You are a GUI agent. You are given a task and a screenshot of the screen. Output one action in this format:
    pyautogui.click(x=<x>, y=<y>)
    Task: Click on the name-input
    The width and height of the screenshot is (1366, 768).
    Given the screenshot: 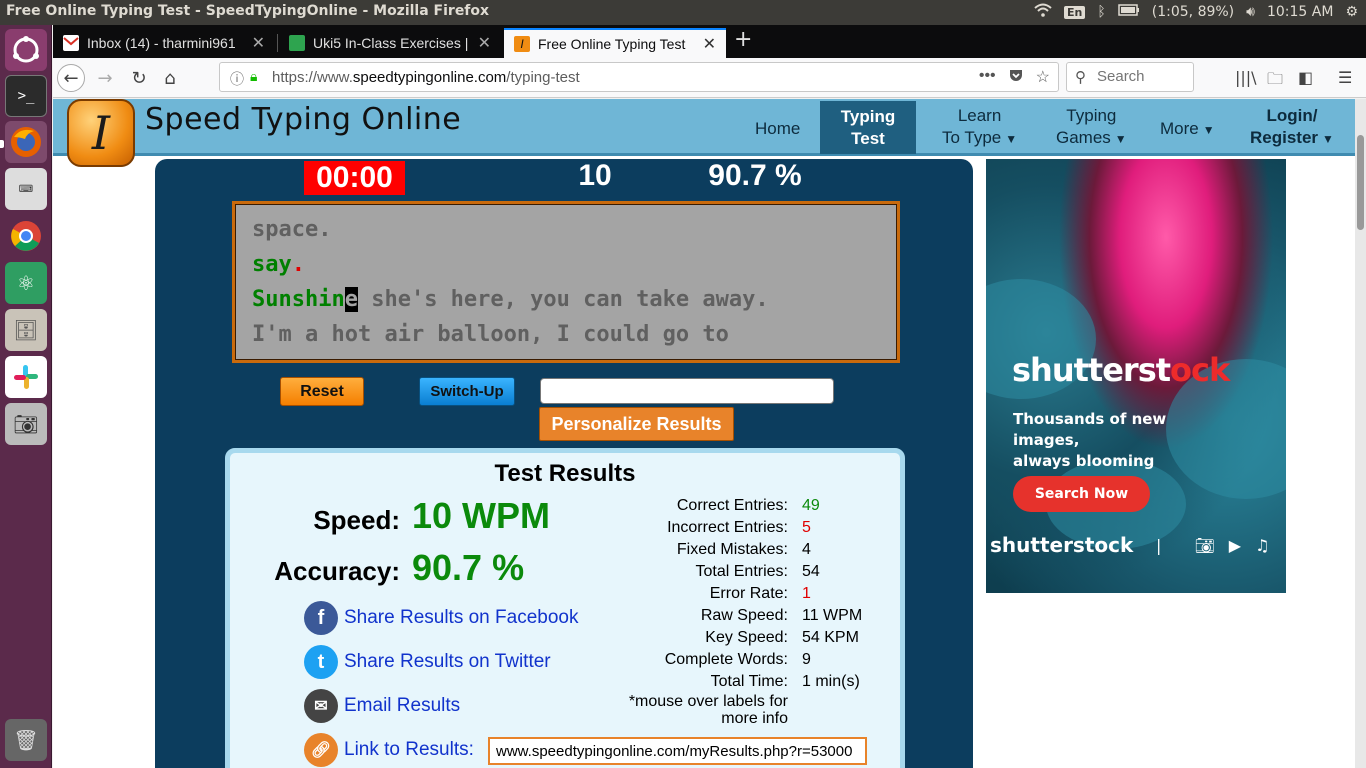 What is the action you would take?
    pyautogui.click(x=687, y=391)
    